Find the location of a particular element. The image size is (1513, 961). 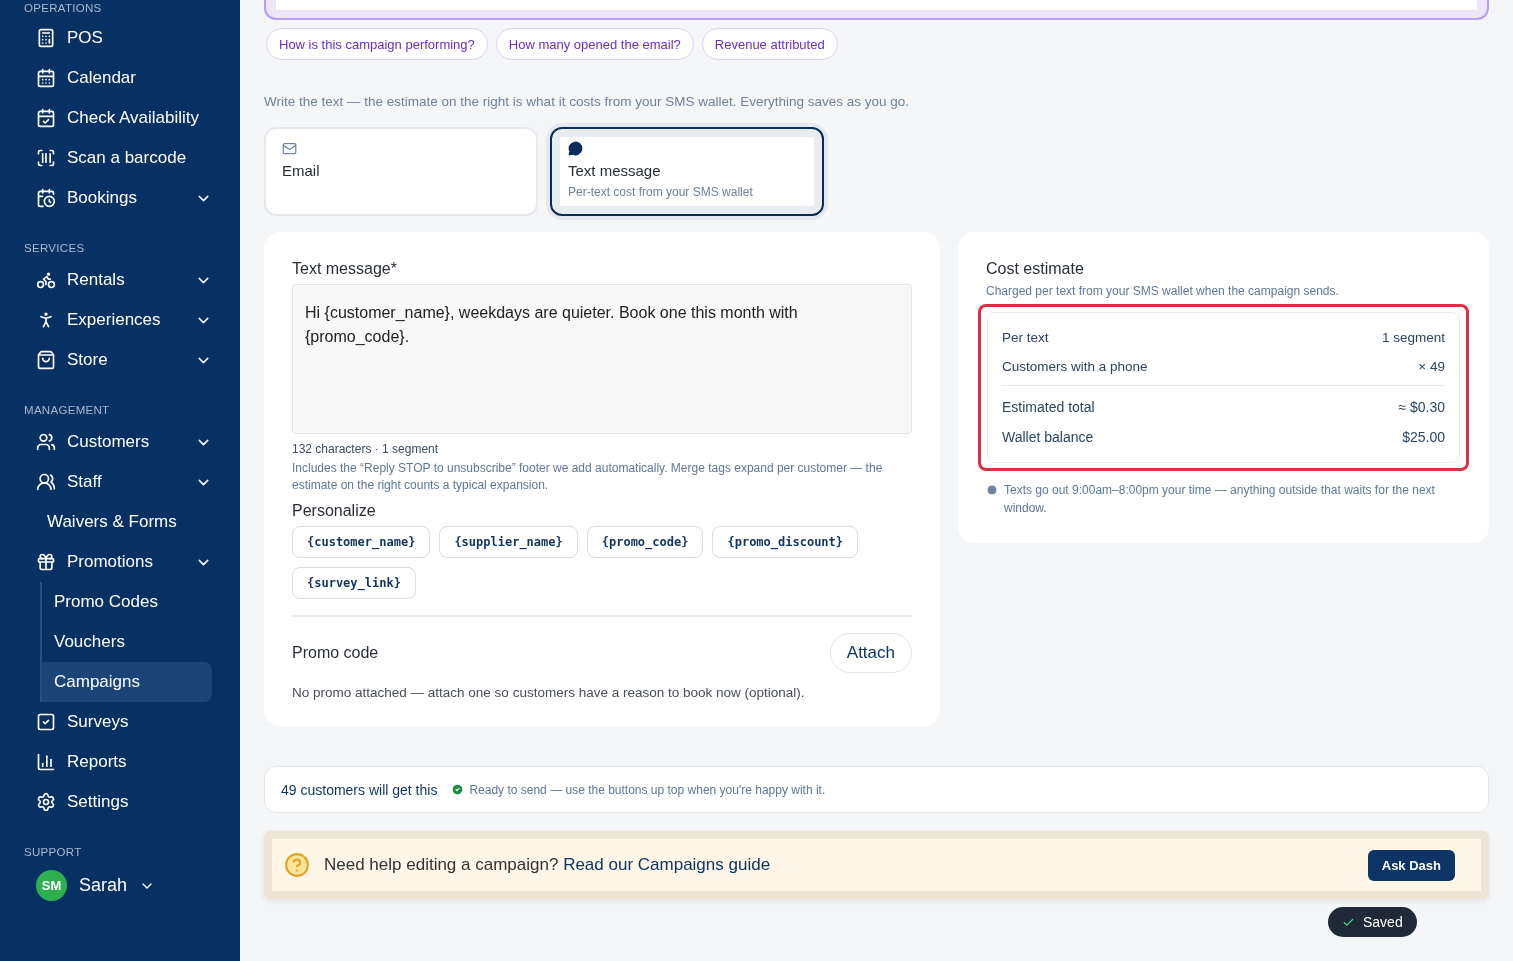

recipient-count: 49 customers will get this is located at coordinates (359, 789).